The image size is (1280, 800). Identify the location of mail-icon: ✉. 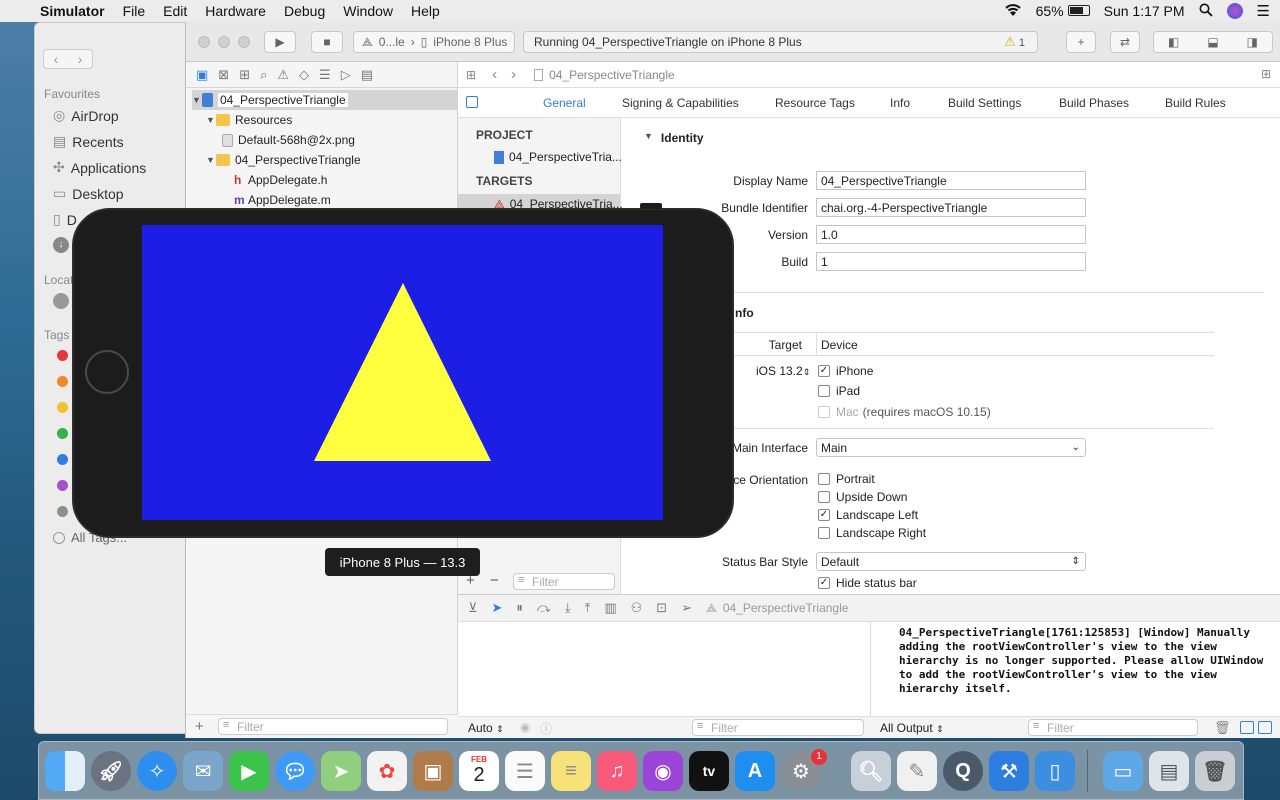
(203, 771).